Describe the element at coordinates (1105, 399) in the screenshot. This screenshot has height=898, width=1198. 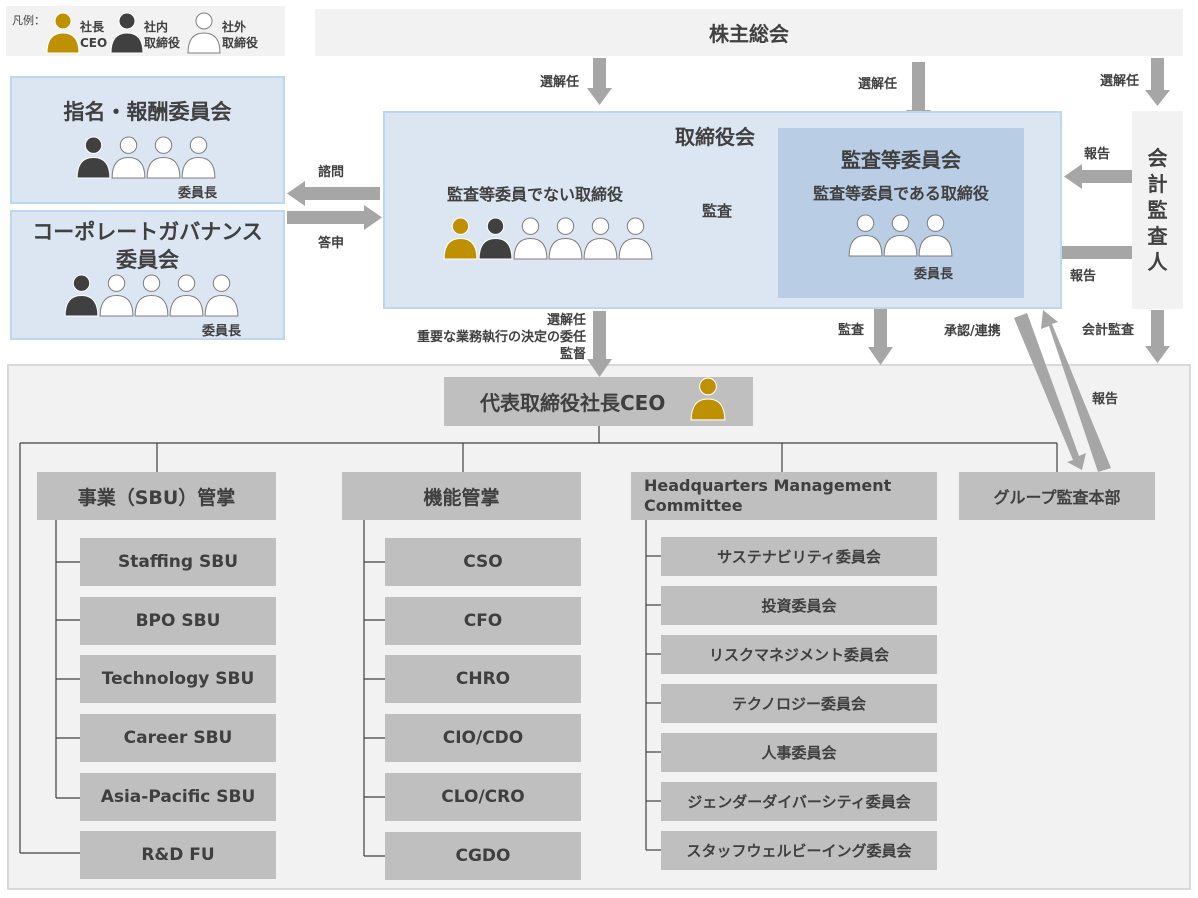
I see `report-bottom-label: 報告` at that location.